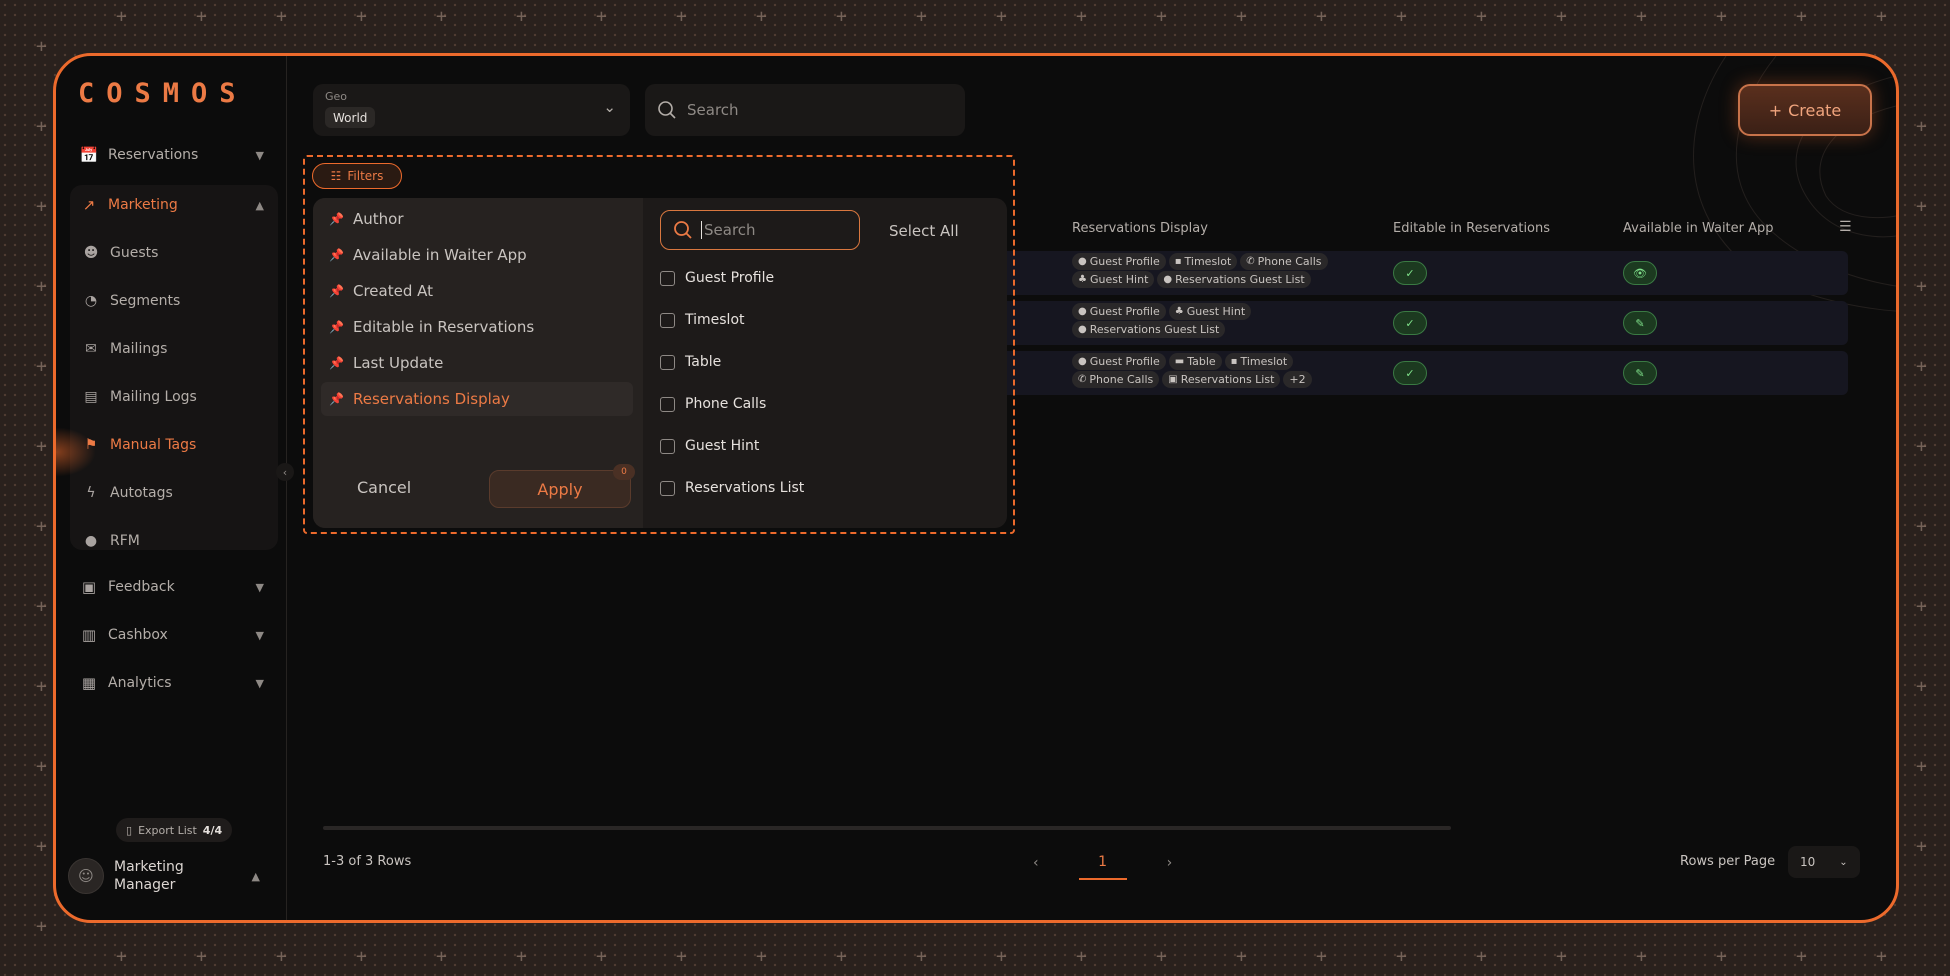  Describe the element at coordinates (1698, 228) in the screenshot. I see `column-header-available-in-waiter-app: Available in Waiter App` at that location.